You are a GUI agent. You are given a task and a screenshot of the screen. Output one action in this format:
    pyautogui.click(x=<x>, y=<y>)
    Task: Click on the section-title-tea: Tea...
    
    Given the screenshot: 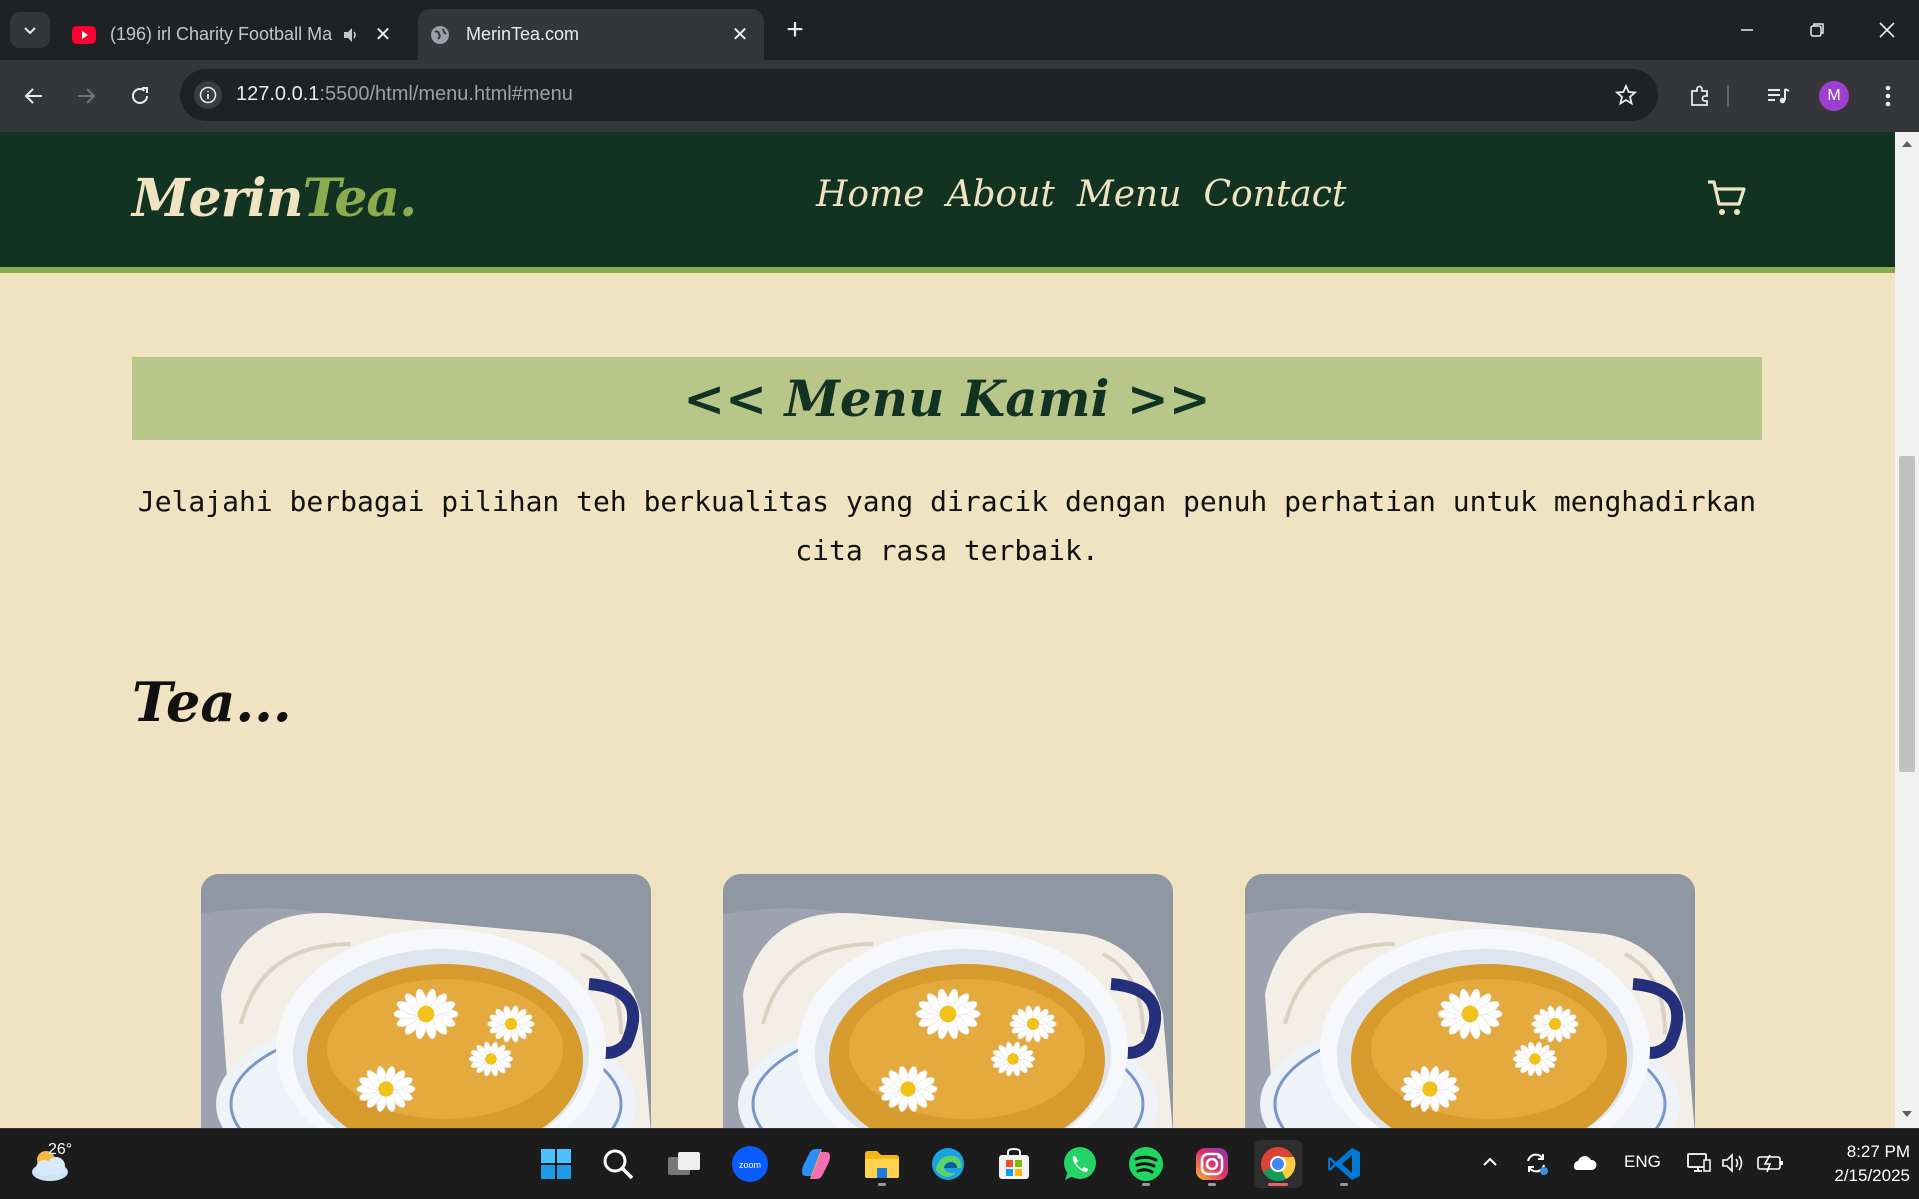 What is the action you would take?
    pyautogui.click(x=212, y=702)
    